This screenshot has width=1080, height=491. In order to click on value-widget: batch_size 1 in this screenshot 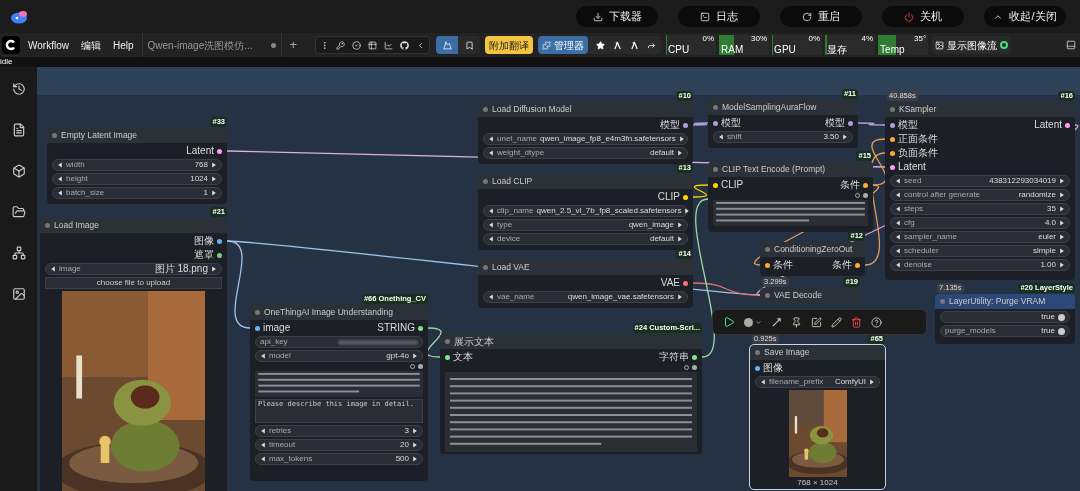, I will do `click(137, 193)`.